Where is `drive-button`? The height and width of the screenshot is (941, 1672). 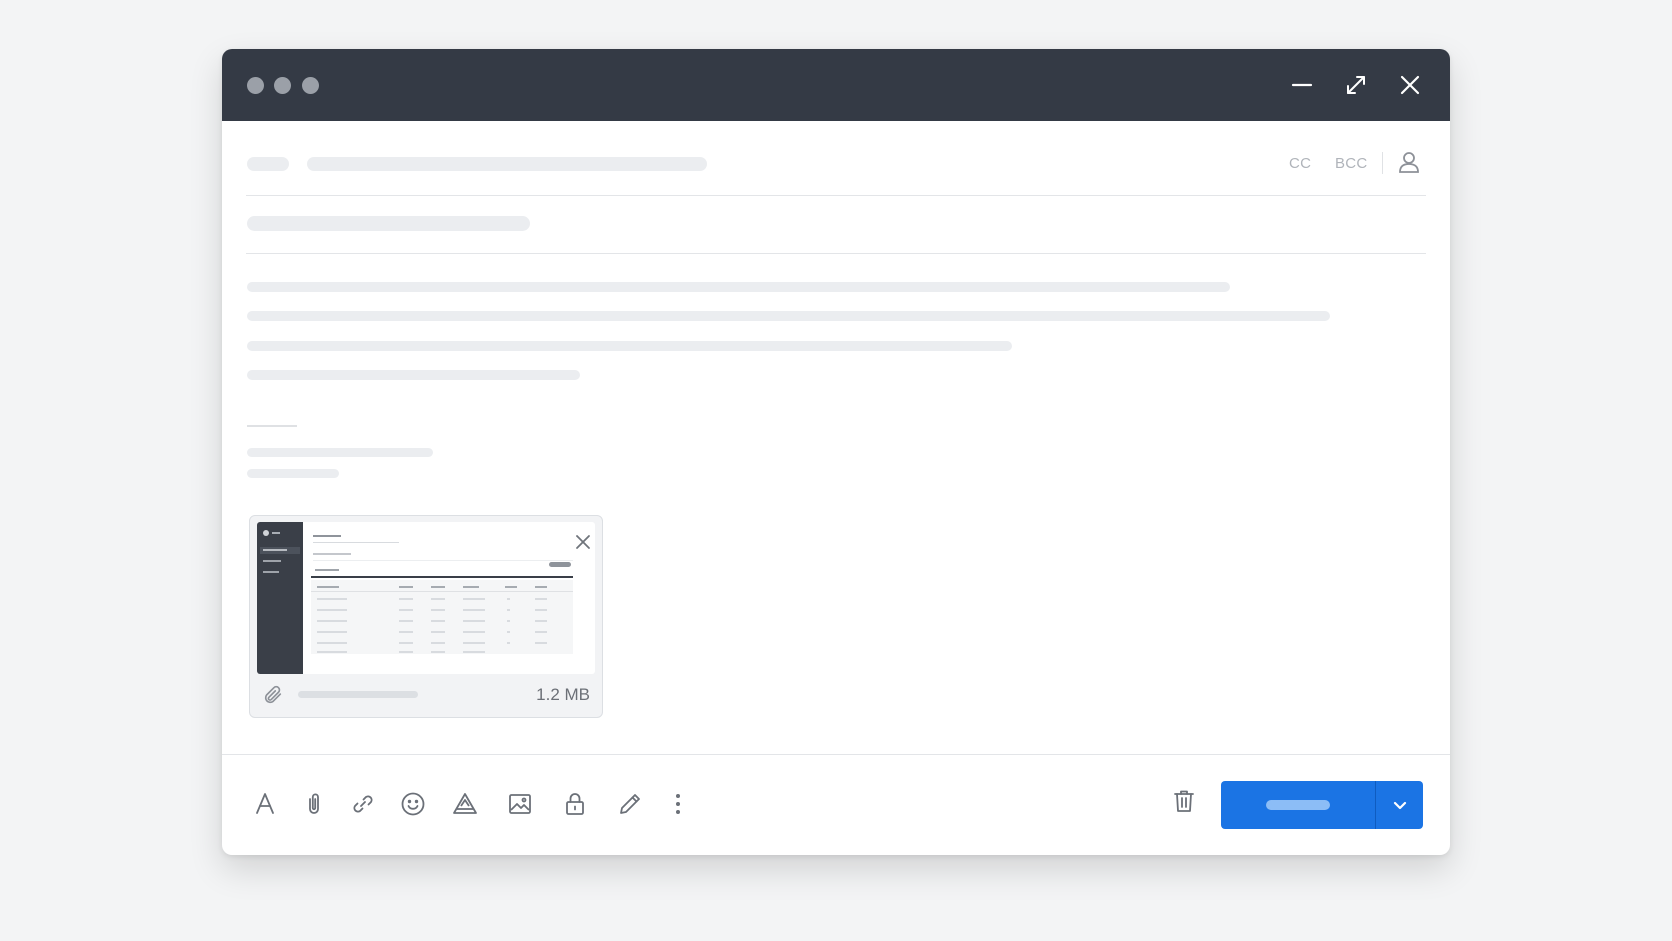 drive-button is located at coordinates (465, 804).